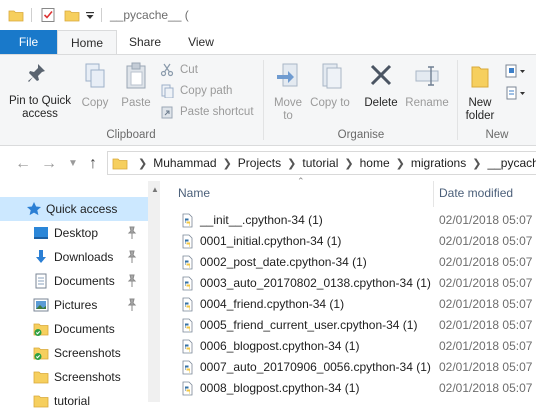  I want to click on sidebar-item-screenshots-synced: Screenshots, so click(74, 353).